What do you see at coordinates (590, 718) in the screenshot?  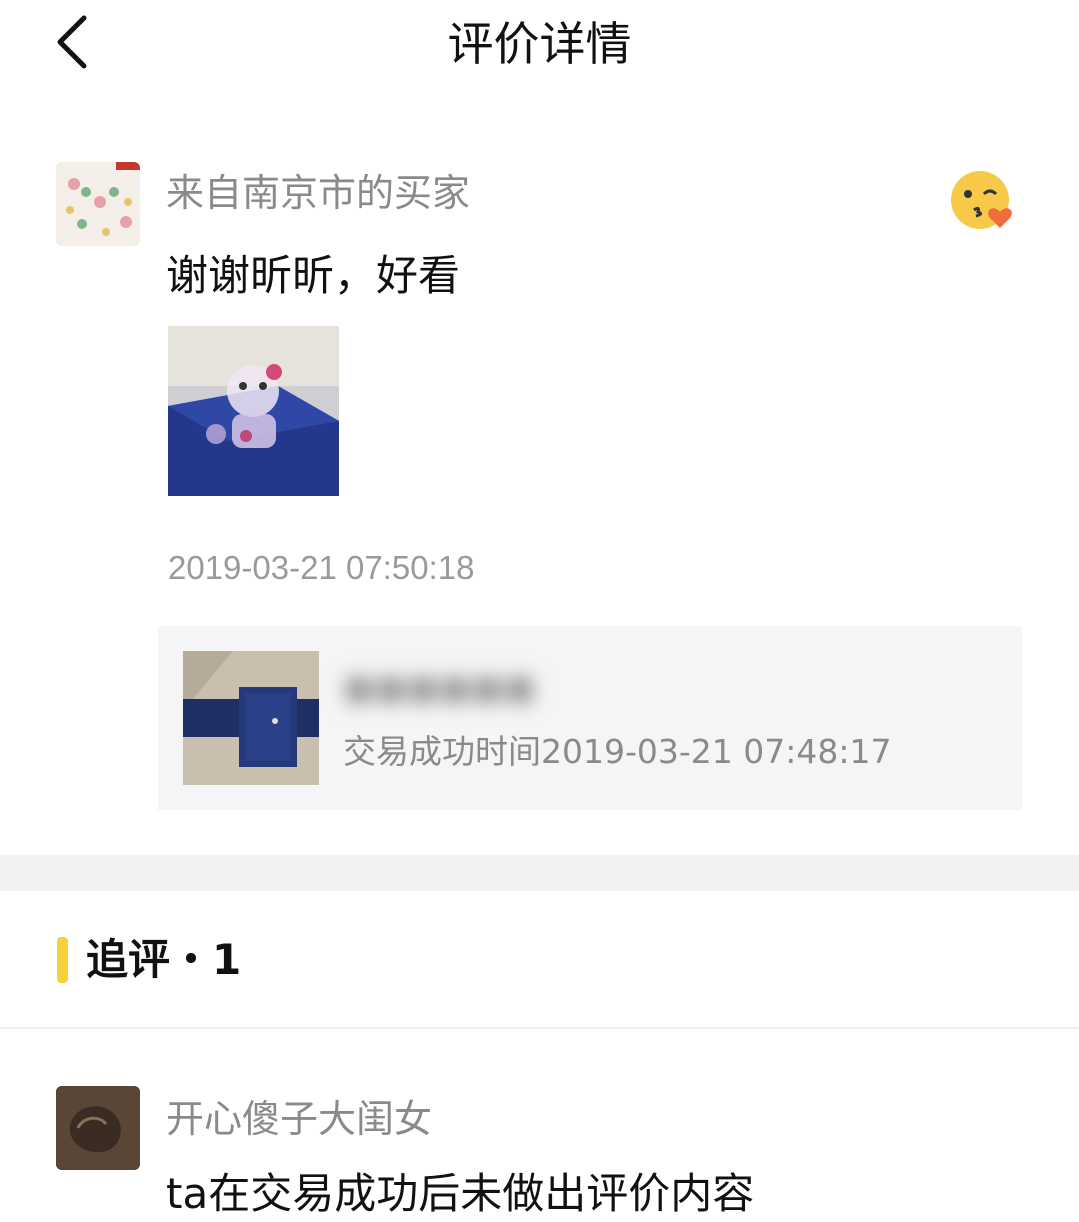 I see `product-card: ■■■■■■ 交易成功时间2019-03-21 07:48:17` at bounding box center [590, 718].